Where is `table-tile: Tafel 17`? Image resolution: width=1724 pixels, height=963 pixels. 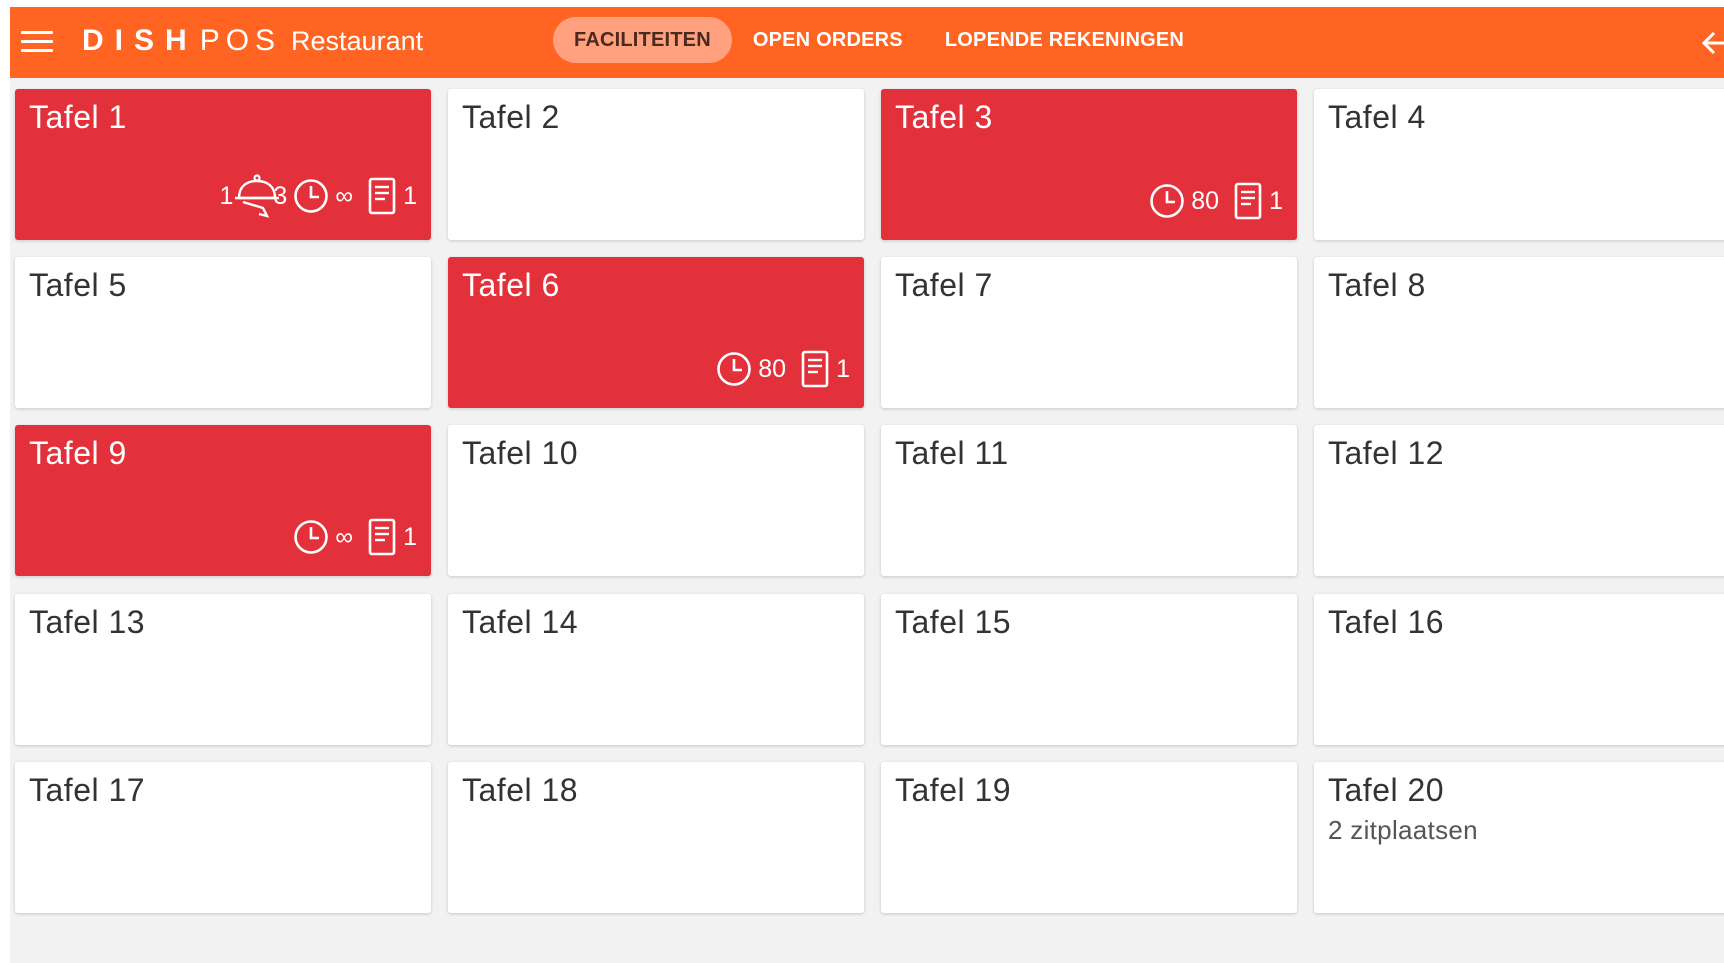 table-tile: Tafel 17 is located at coordinates (223, 837).